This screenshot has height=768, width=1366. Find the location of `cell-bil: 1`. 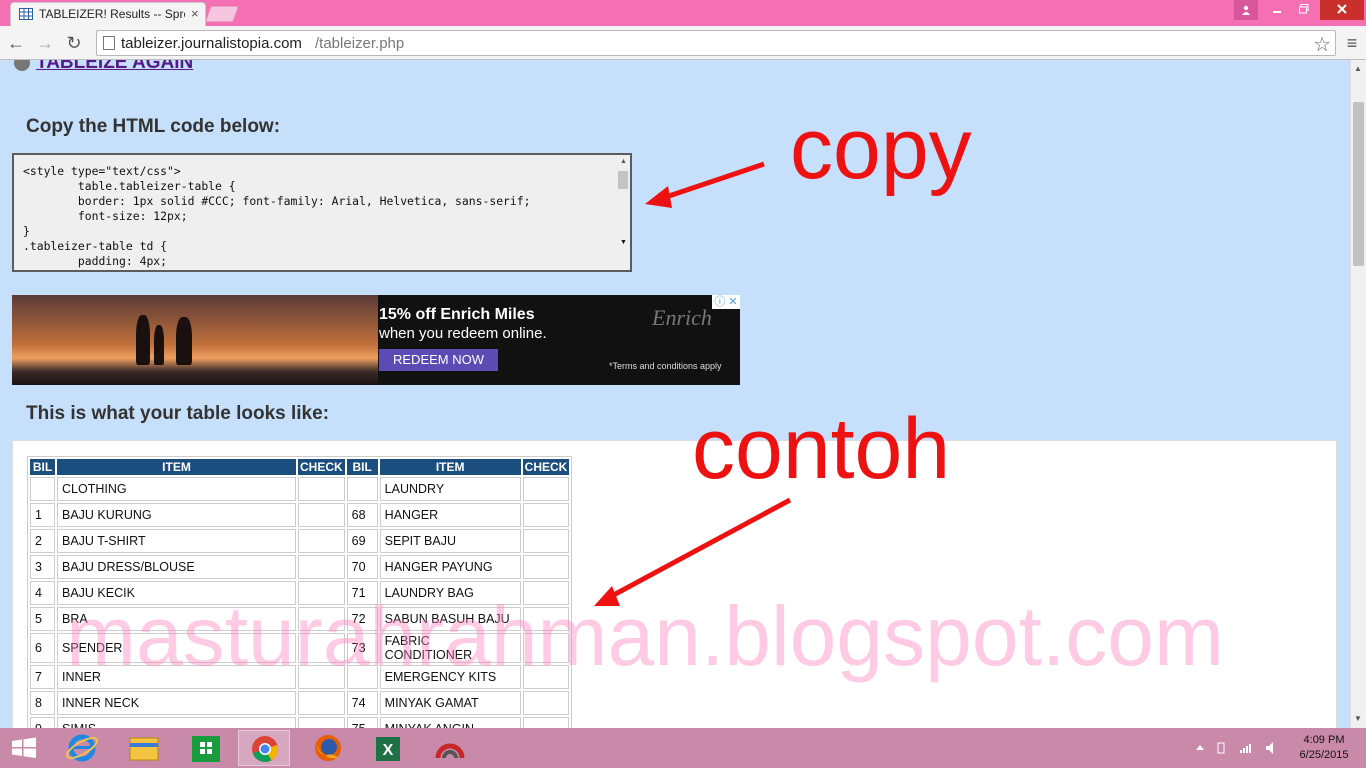

cell-bil: 1 is located at coordinates (42, 515).